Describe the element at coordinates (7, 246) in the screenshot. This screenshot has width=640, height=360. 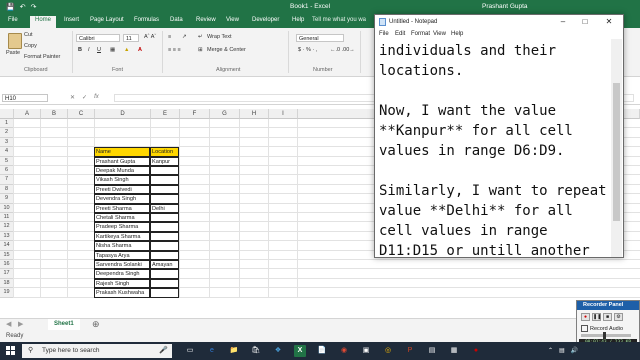
I see `row-header-14: 14` at that location.